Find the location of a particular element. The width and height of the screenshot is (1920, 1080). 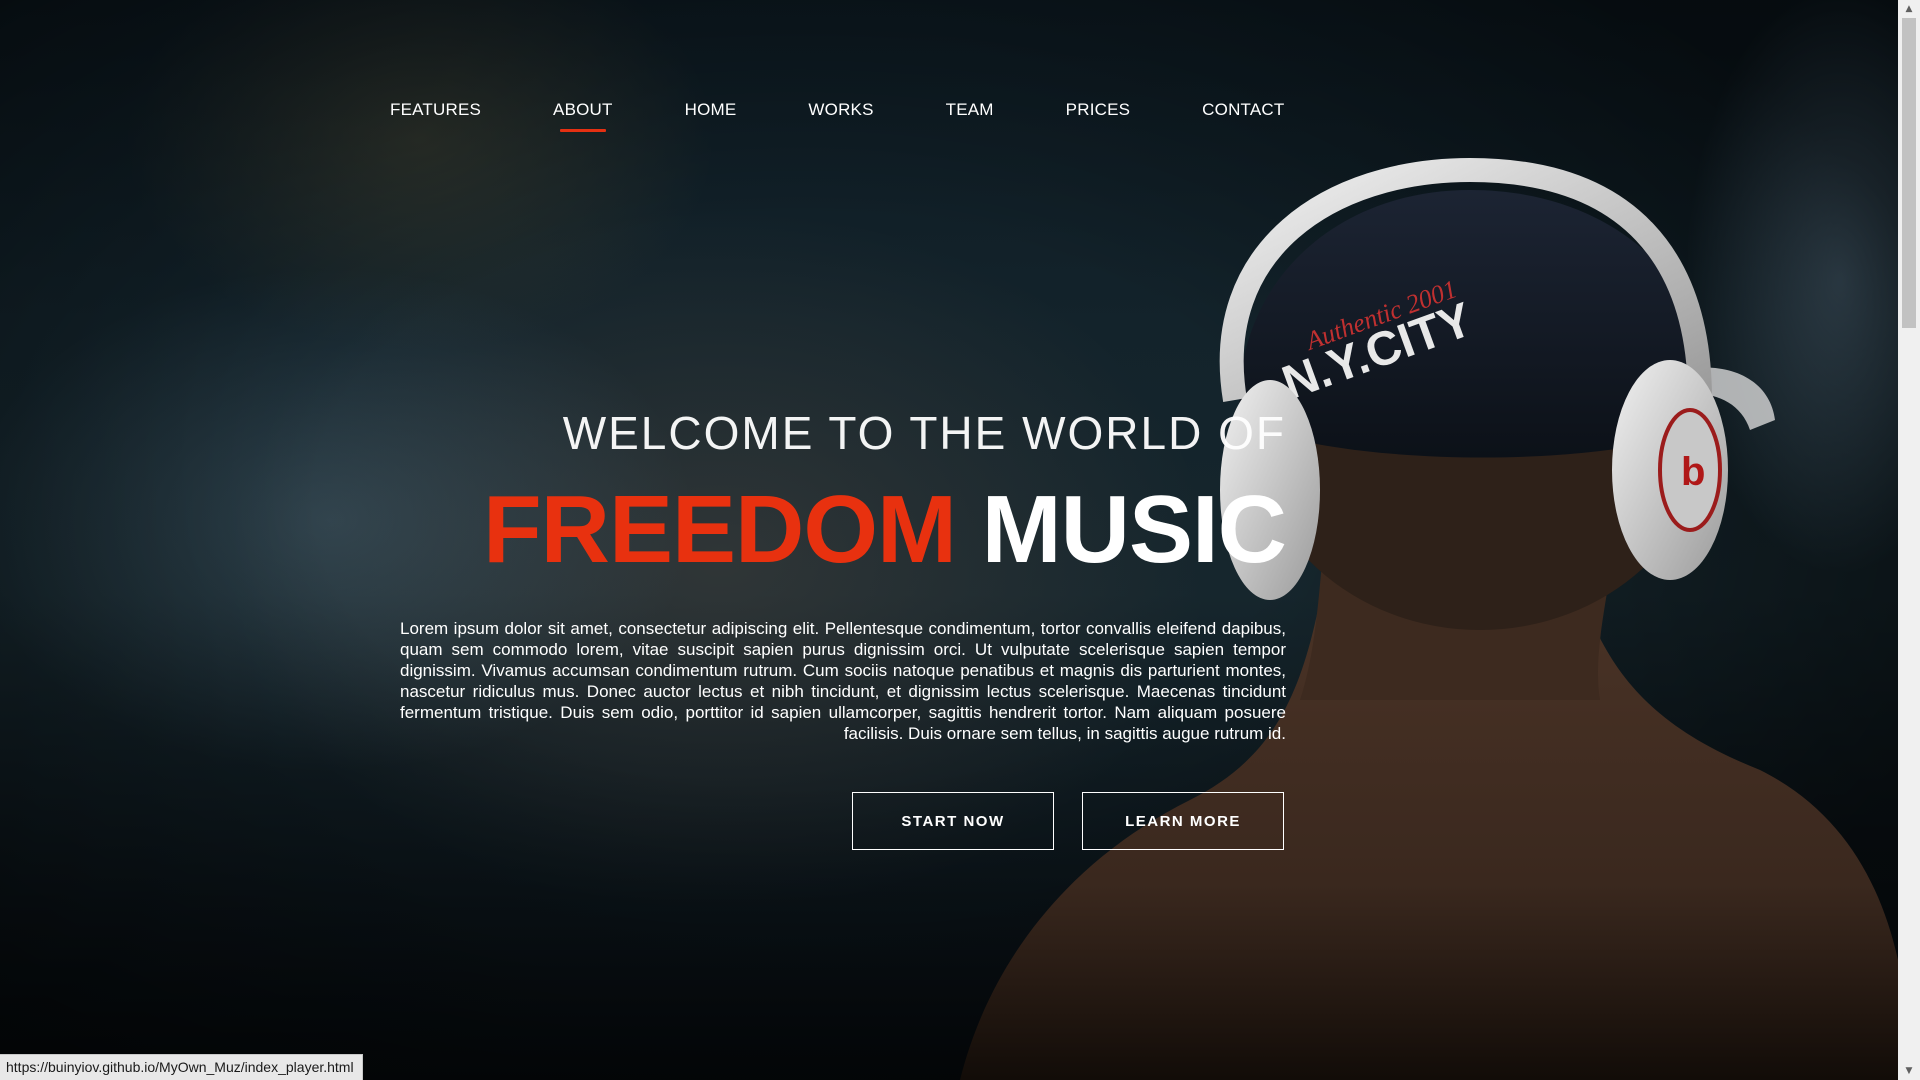

start-now-button: START NOW is located at coordinates (953, 821).